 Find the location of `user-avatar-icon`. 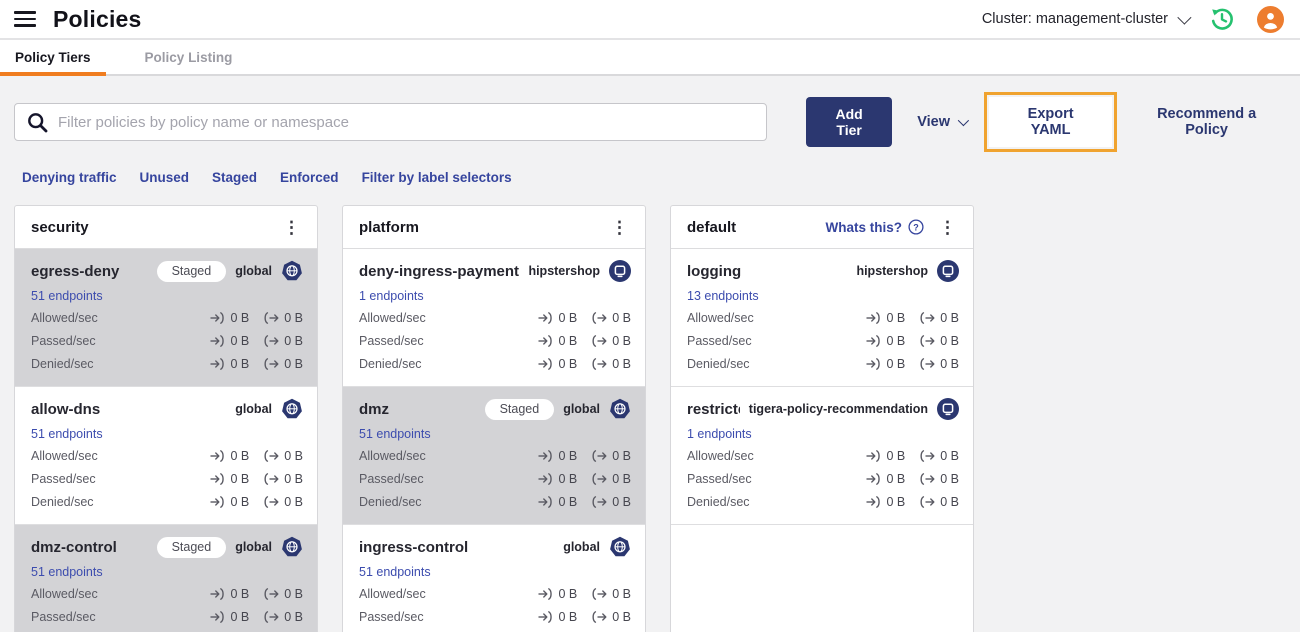

user-avatar-icon is located at coordinates (1270, 19).